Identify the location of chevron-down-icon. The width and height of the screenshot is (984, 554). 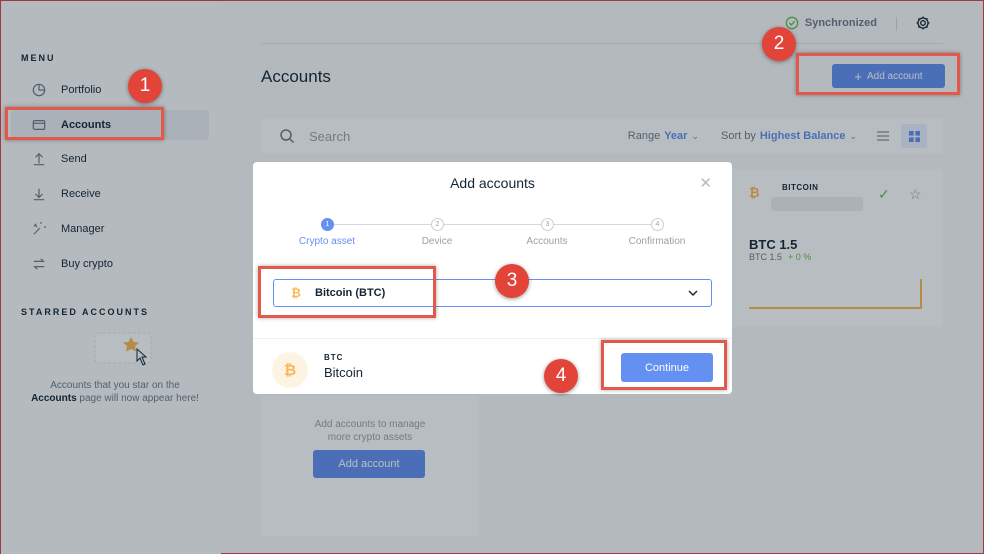
(693, 293).